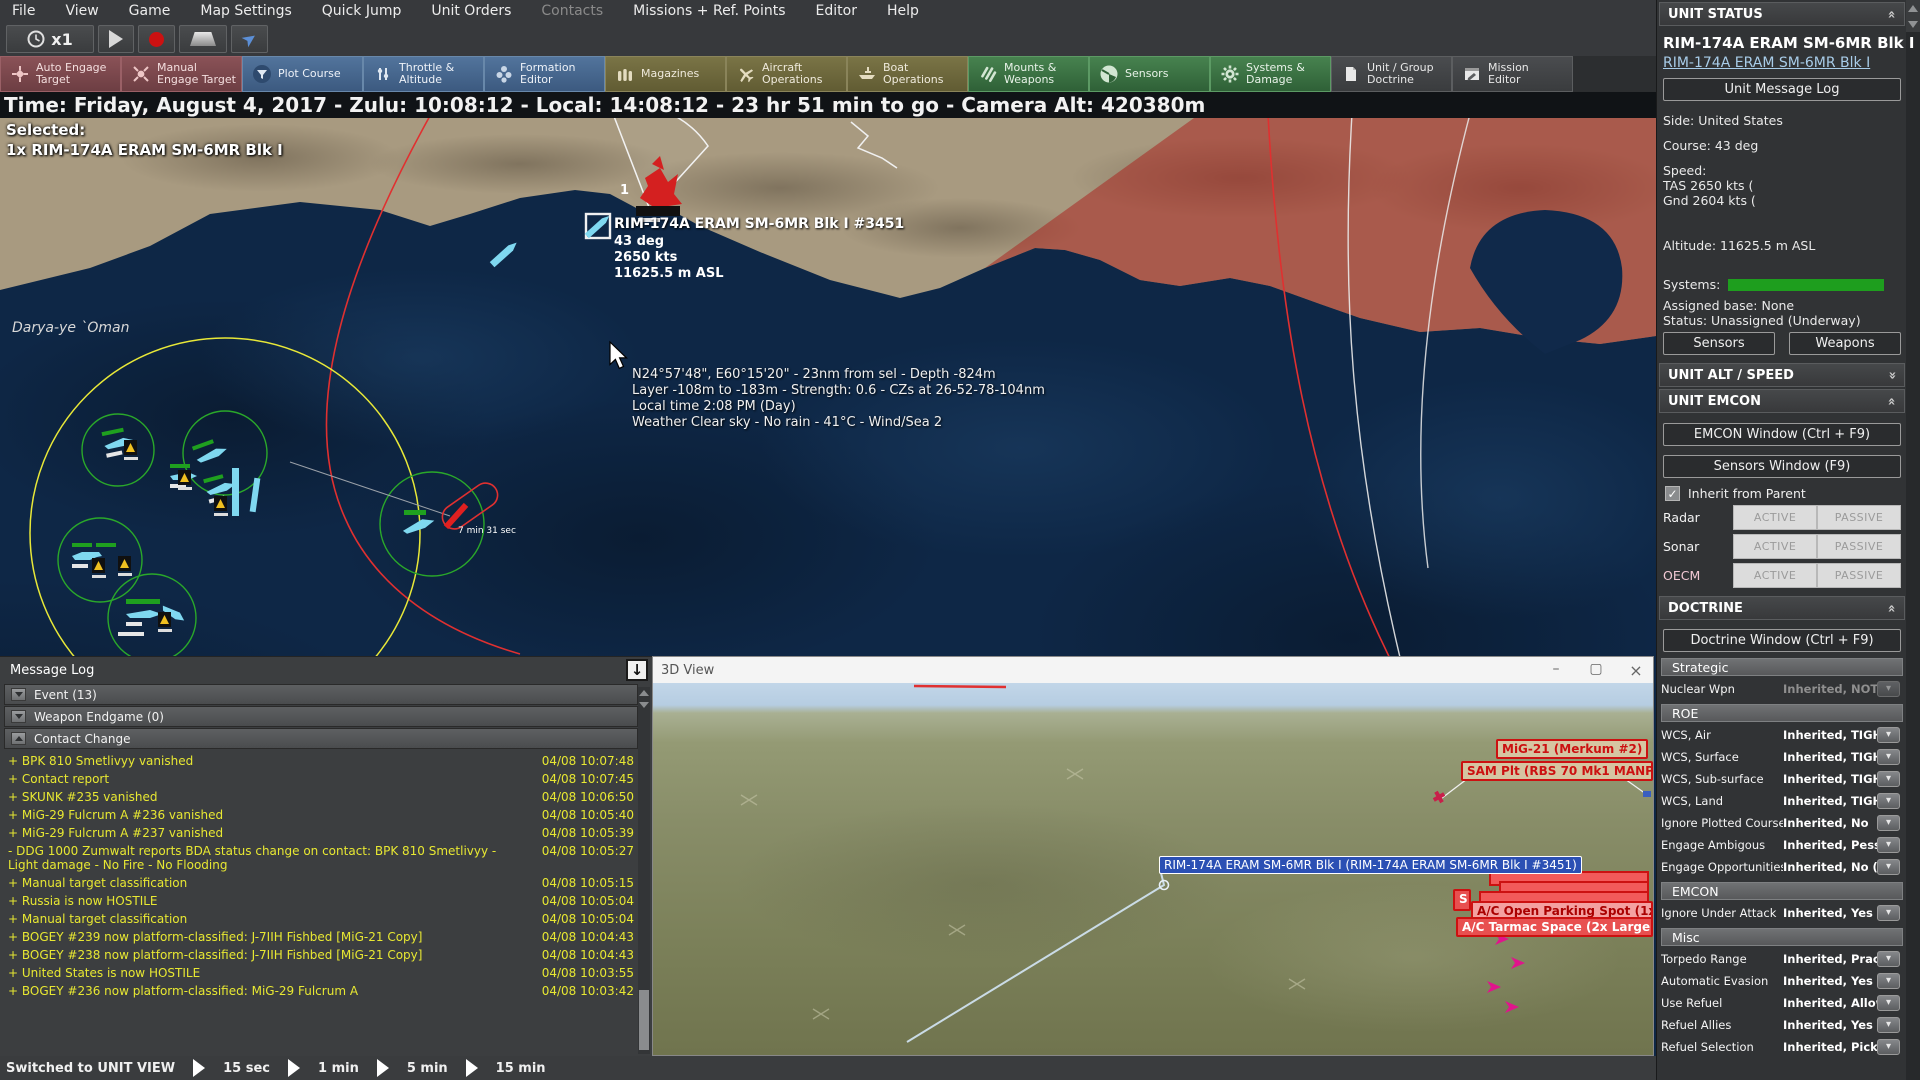 Image resolution: width=1920 pixels, height=1080 pixels. I want to click on sam-platoon-label: SAM Plt (RBS 70 Mk1 MANPADS x 3), so click(1557, 771).